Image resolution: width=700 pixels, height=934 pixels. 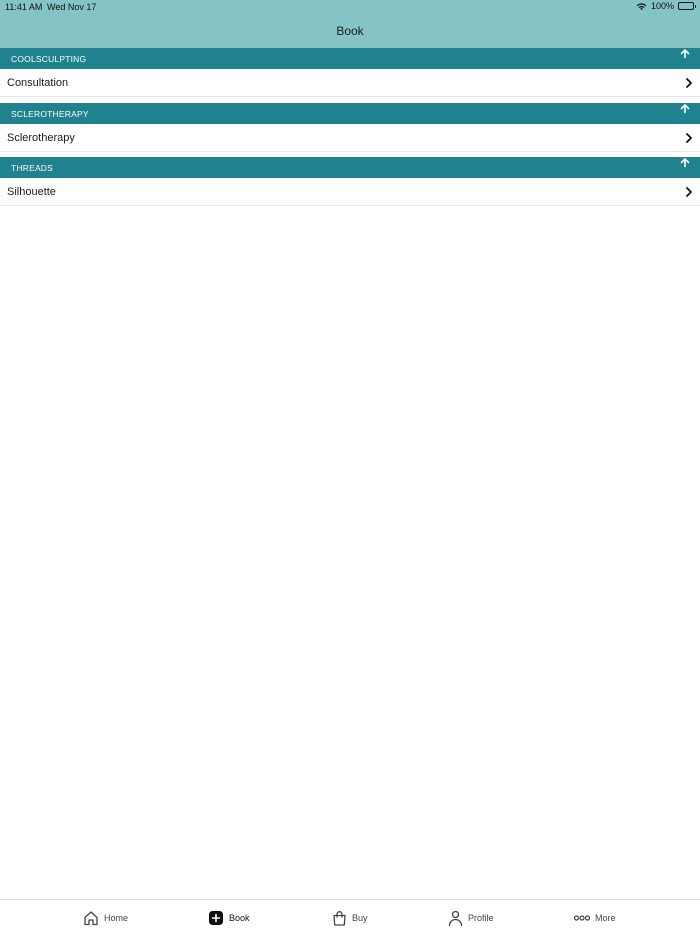 I want to click on page-title: Book, so click(x=350, y=31).